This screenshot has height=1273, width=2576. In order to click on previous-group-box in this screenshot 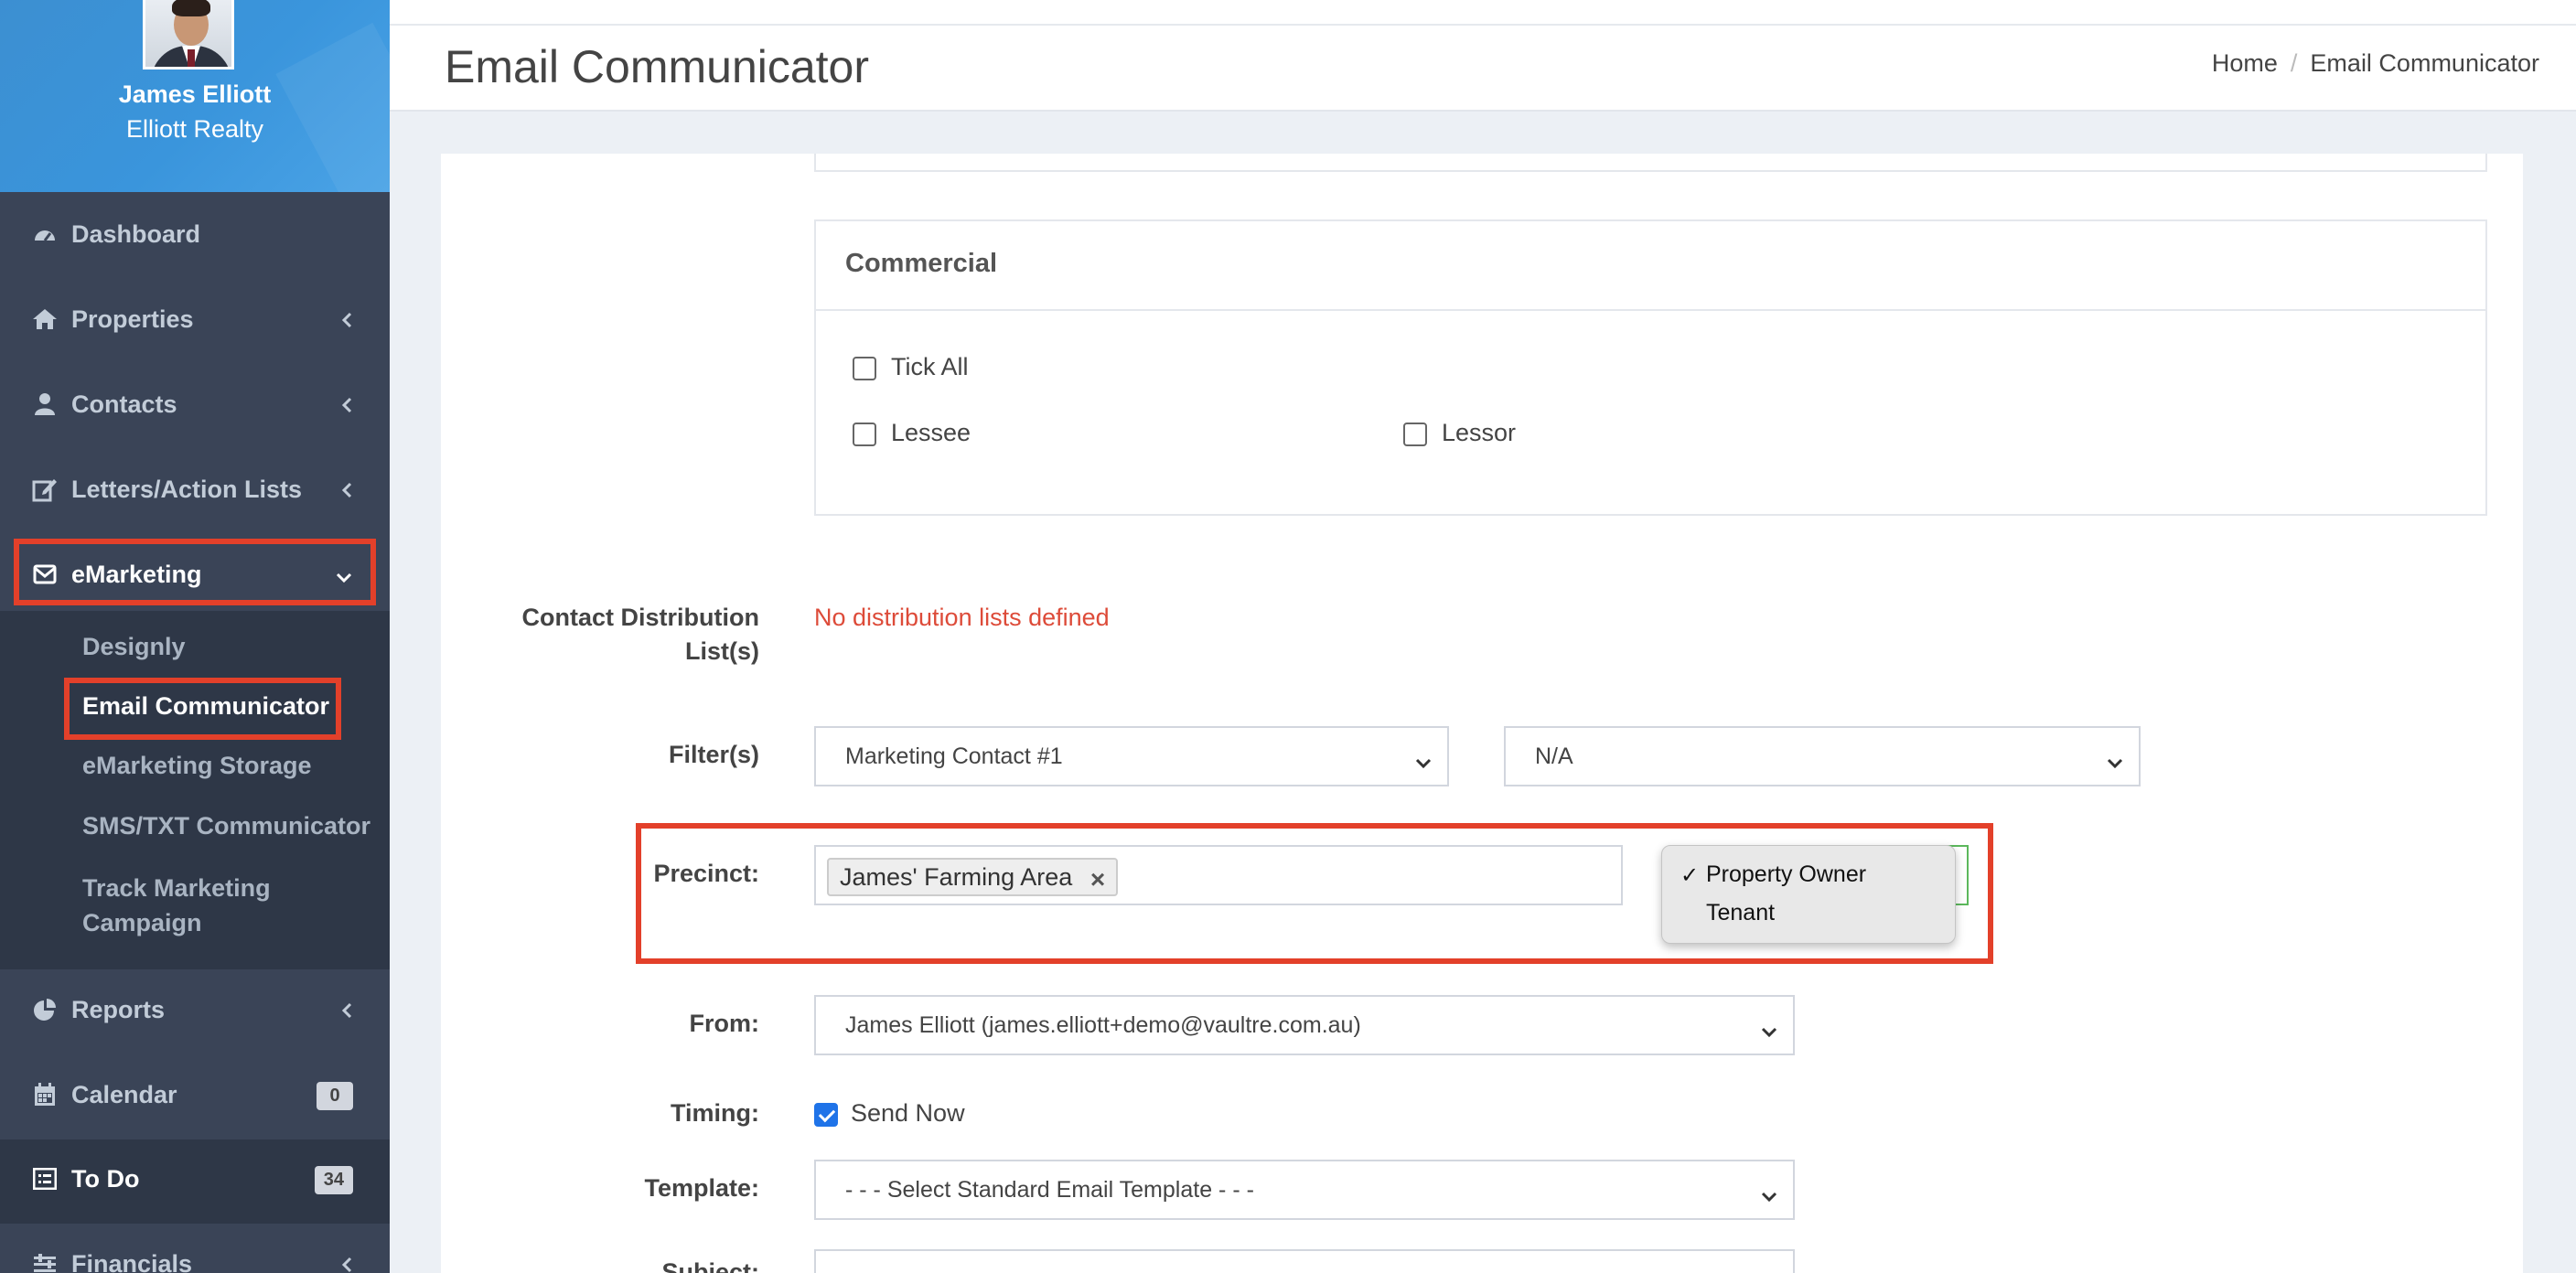, I will do `click(1650, 163)`.